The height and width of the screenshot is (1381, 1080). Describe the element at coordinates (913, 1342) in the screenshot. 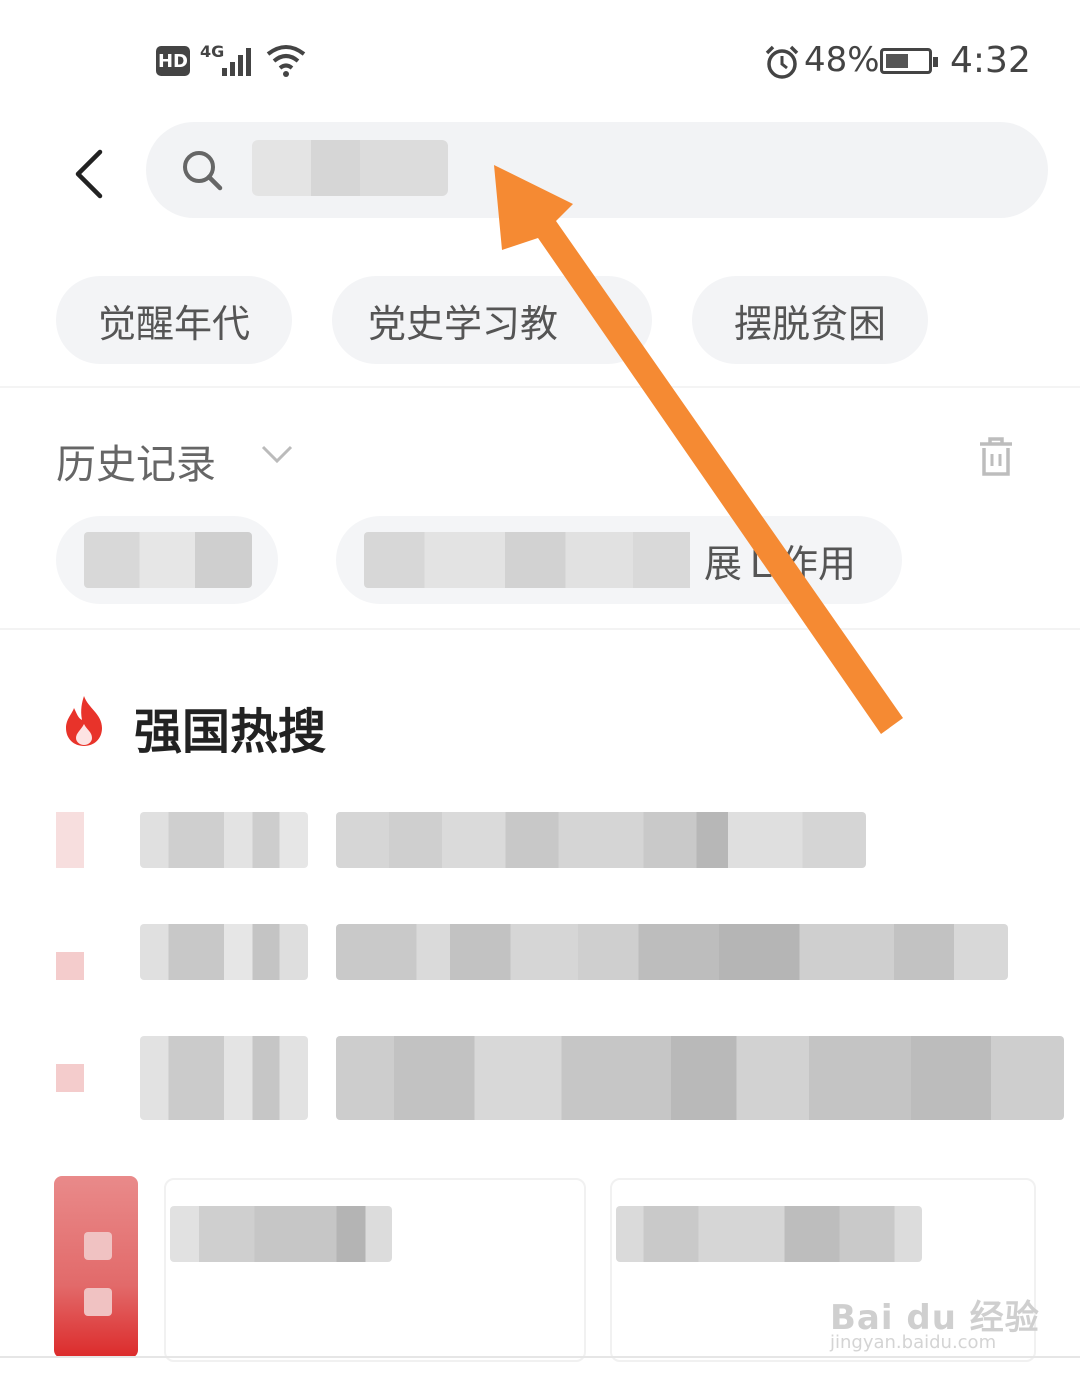

I see `watermark-url: jingyan.baidu.com` at that location.